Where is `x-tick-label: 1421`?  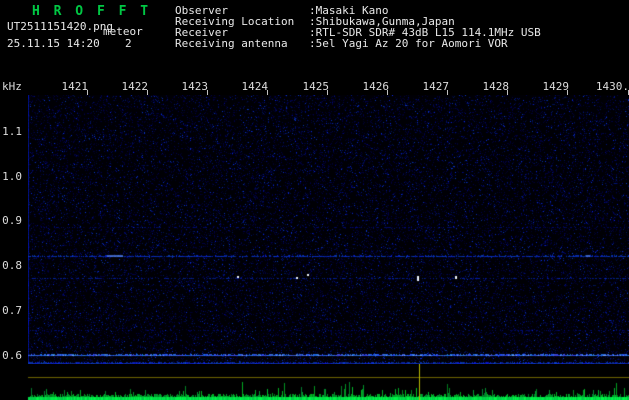
x-tick-label: 1421 is located at coordinates (75, 86).